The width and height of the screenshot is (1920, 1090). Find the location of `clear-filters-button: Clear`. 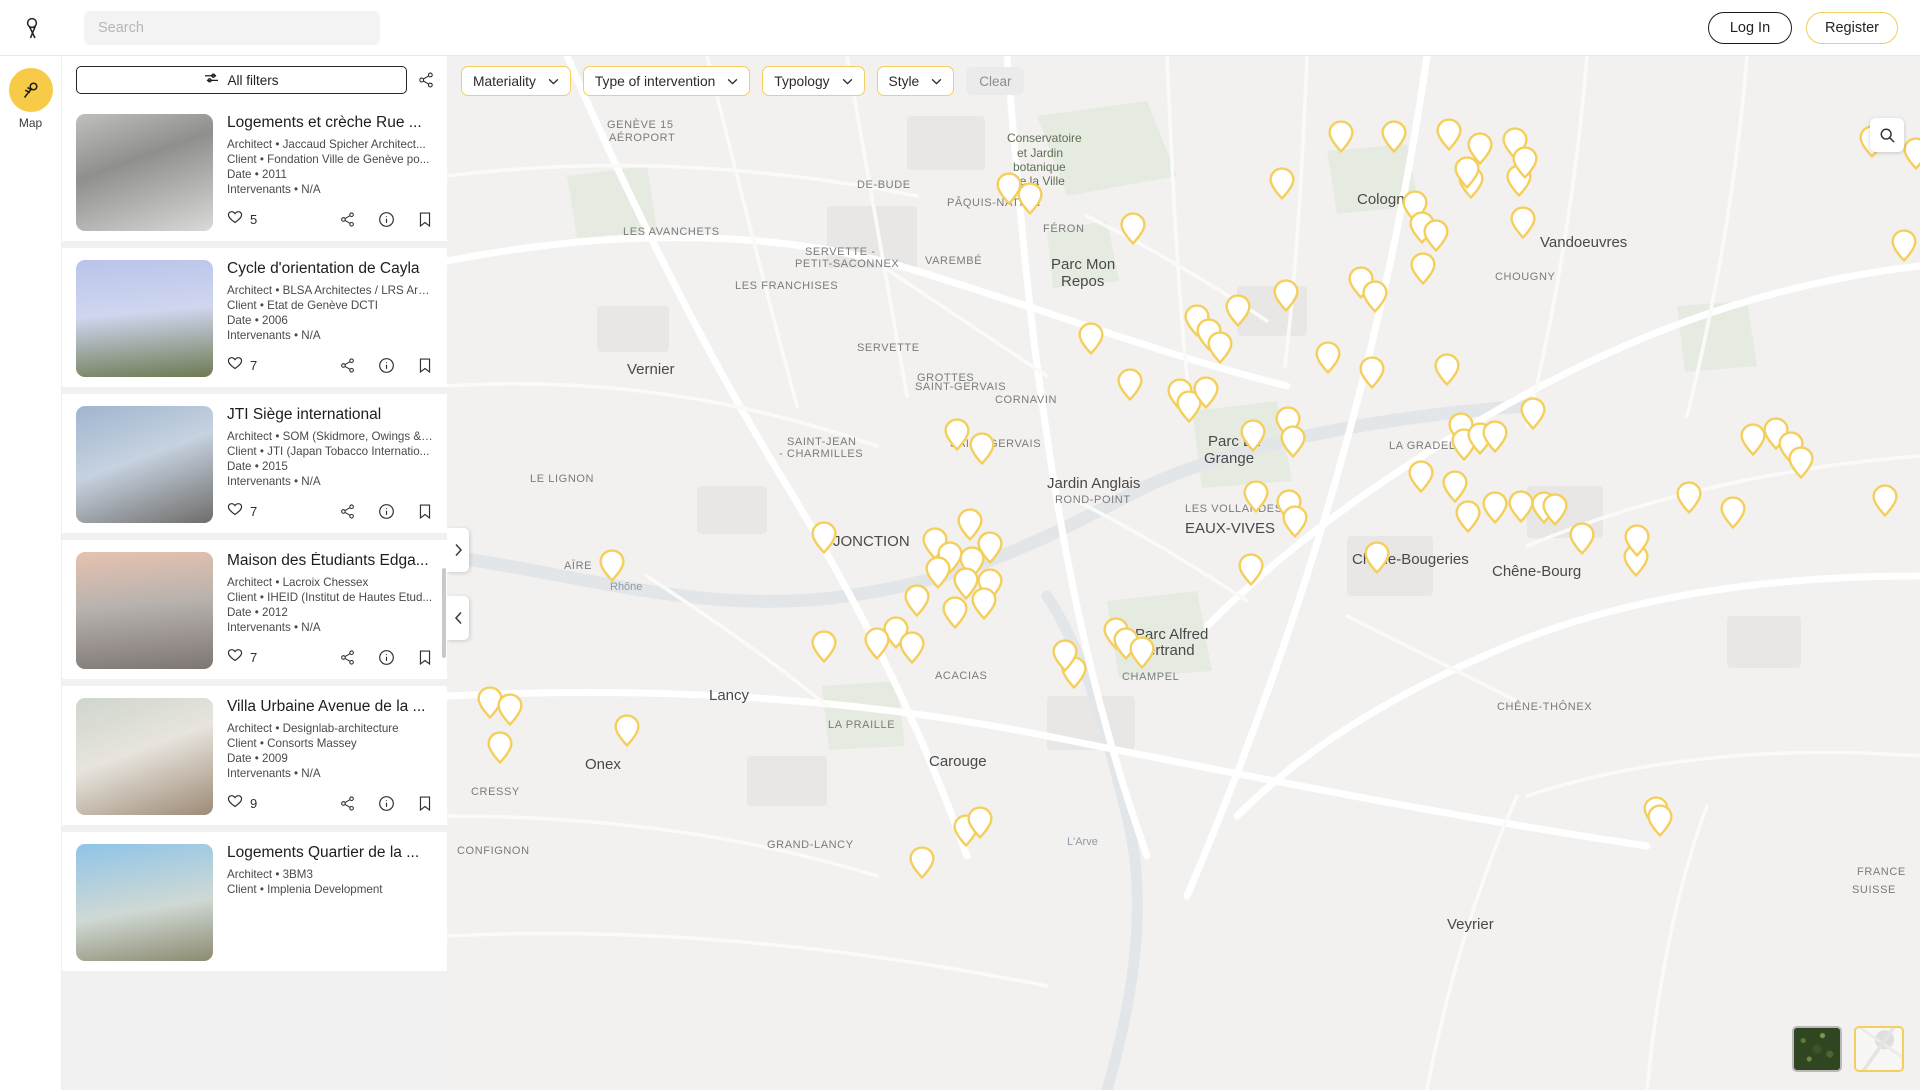

clear-filters-button: Clear is located at coordinates (995, 81).